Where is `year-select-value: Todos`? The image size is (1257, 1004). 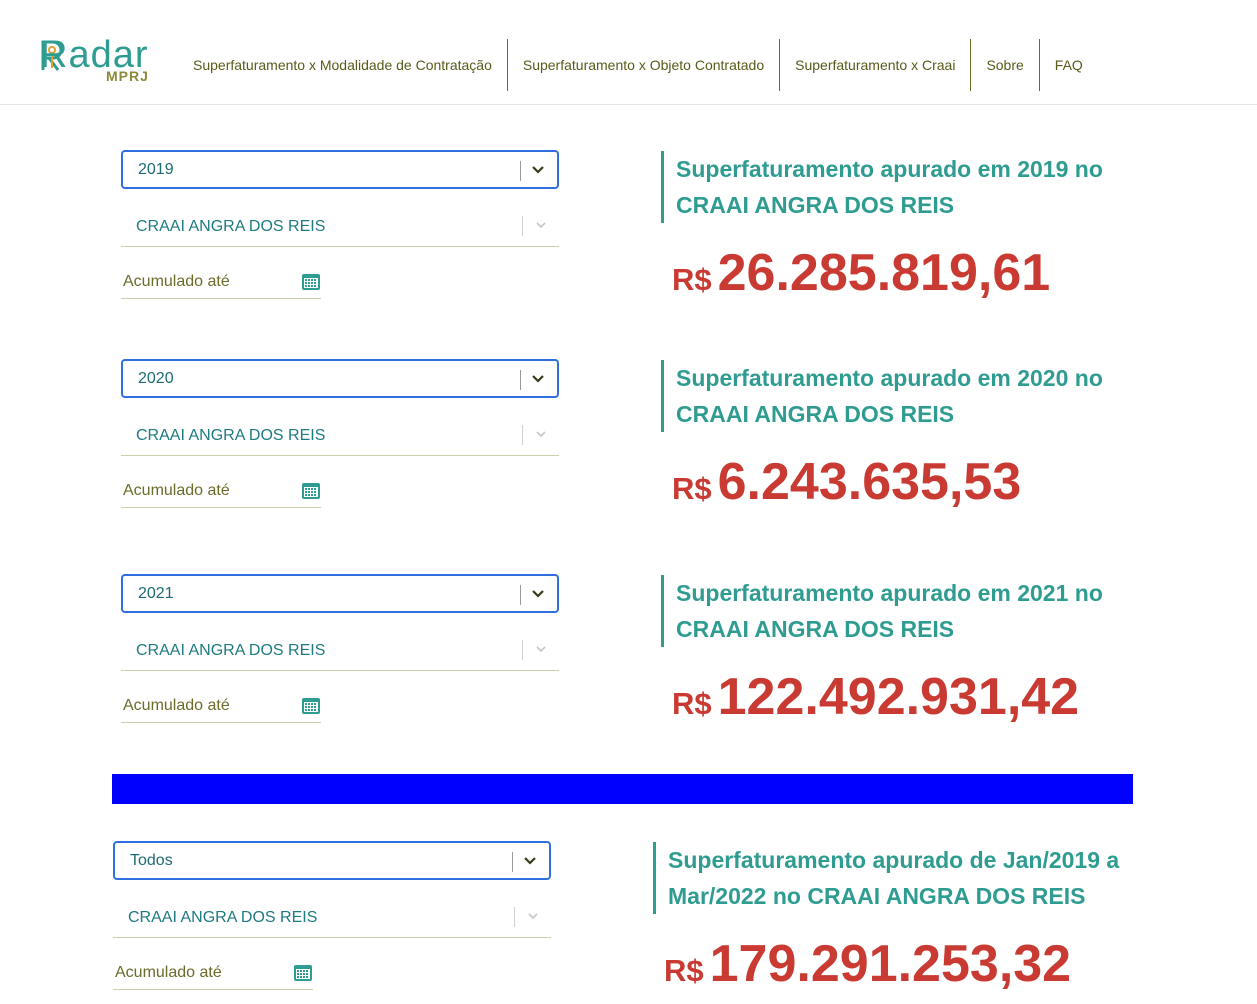 year-select-value: Todos is located at coordinates (151, 860).